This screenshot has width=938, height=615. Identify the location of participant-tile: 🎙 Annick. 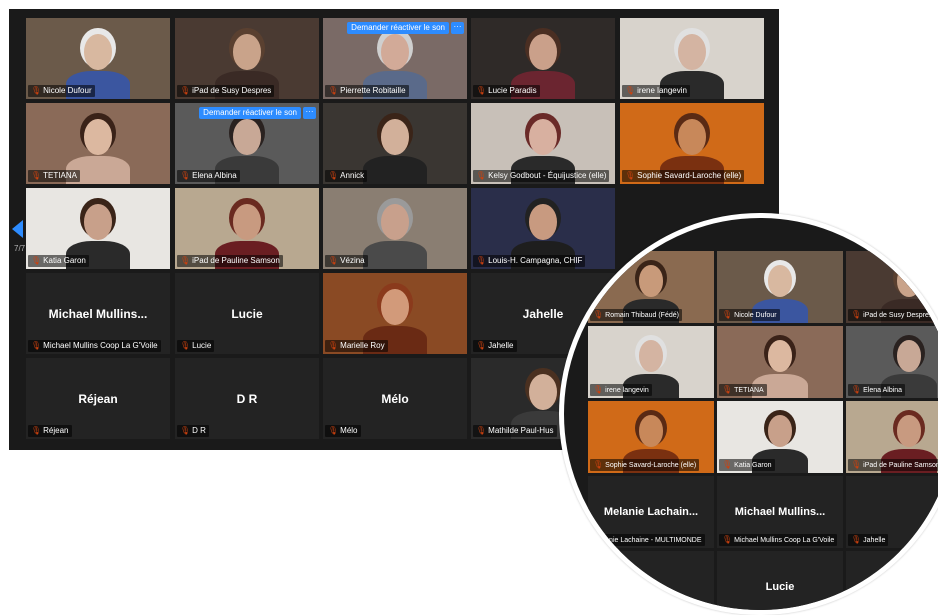
(395, 143).